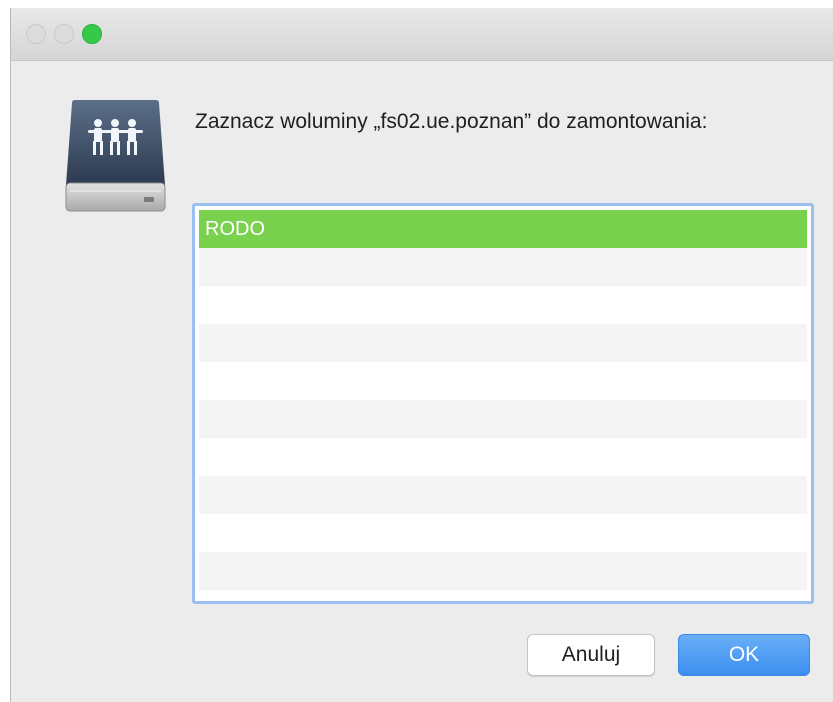 The height and width of the screenshot is (702, 833). Describe the element at coordinates (36, 34) in the screenshot. I see `close-window-button` at that location.